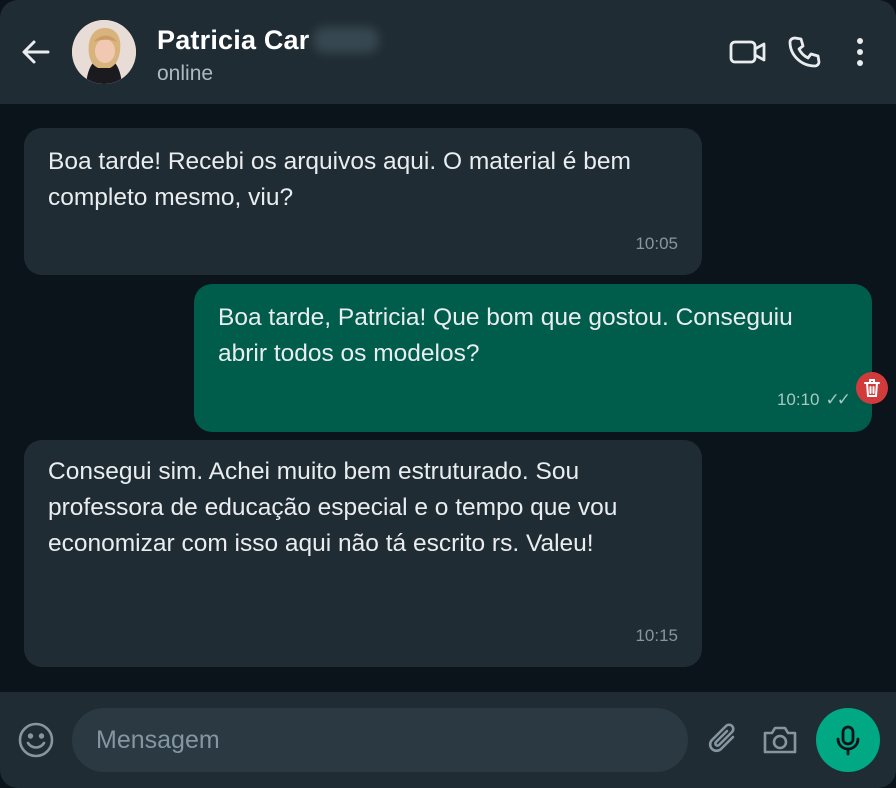 This screenshot has width=896, height=788. Describe the element at coordinates (104, 52) in the screenshot. I see `contact-avatar` at that location.